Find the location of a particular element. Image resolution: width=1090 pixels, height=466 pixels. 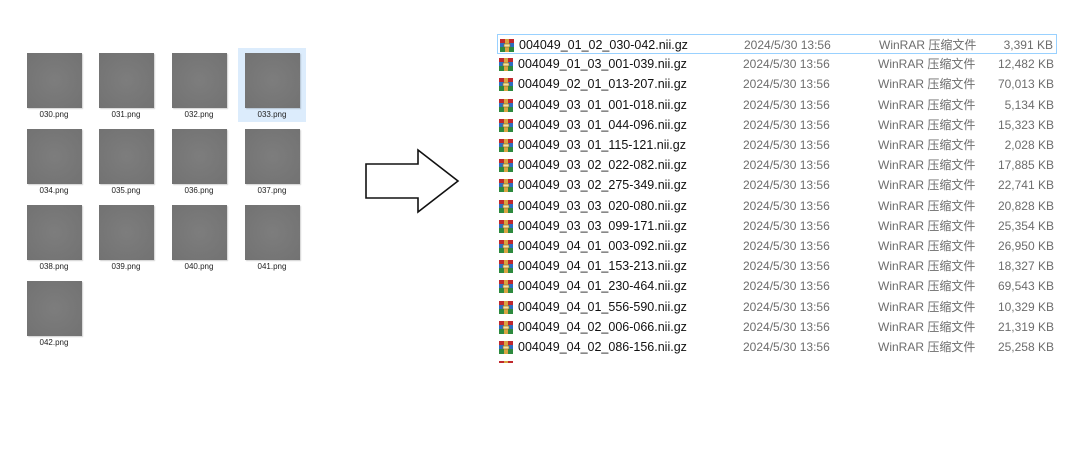

thumbnail-item: 038.png is located at coordinates (54, 237).